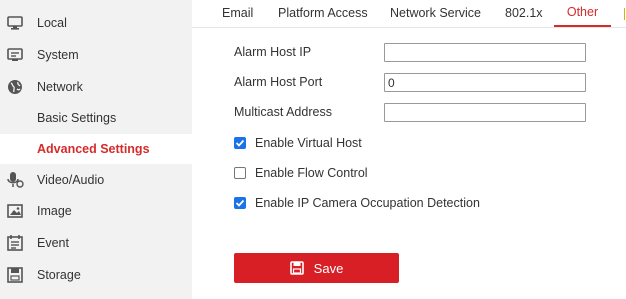 The width and height of the screenshot is (626, 299). What do you see at coordinates (15, 211) in the screenshot?
I see `image-icon` at bounding box center [15, 211].